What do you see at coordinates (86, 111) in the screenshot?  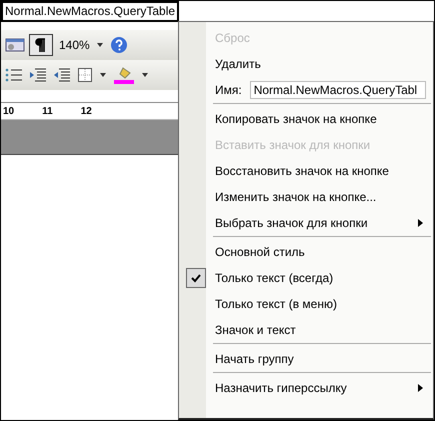 I see `ruler-number: 12` at bounding box center [86, 111].